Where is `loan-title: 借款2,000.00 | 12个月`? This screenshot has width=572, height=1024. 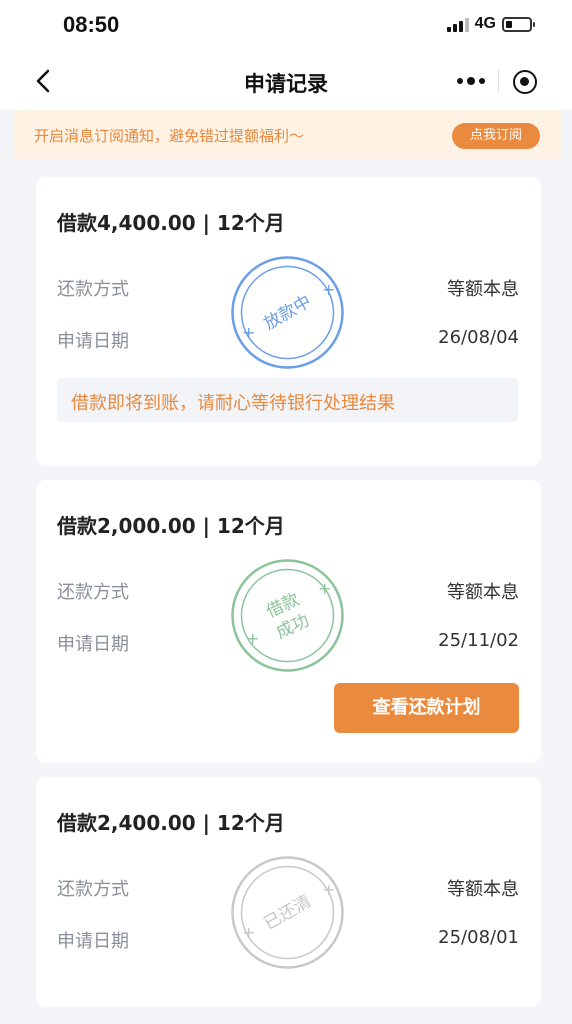 loan-title: 借款2,000.00 | 12个月 is located at coordinates (171, 526).